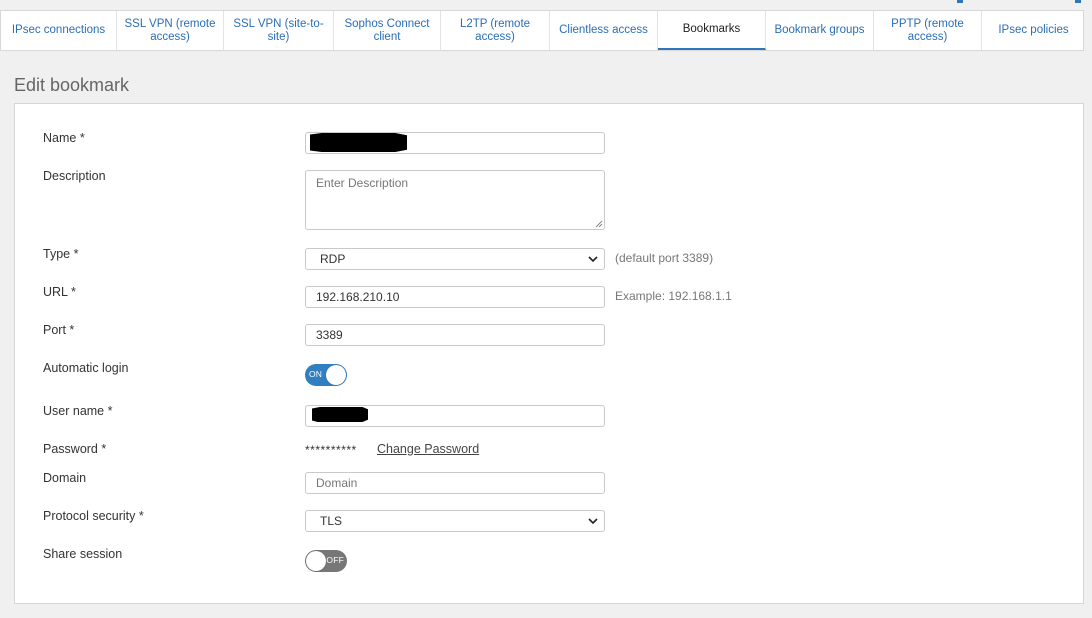 The width and height of the screenshot is (1092, 618). I want to click on share-session-toggle-state: OFF, so click(335, 560).